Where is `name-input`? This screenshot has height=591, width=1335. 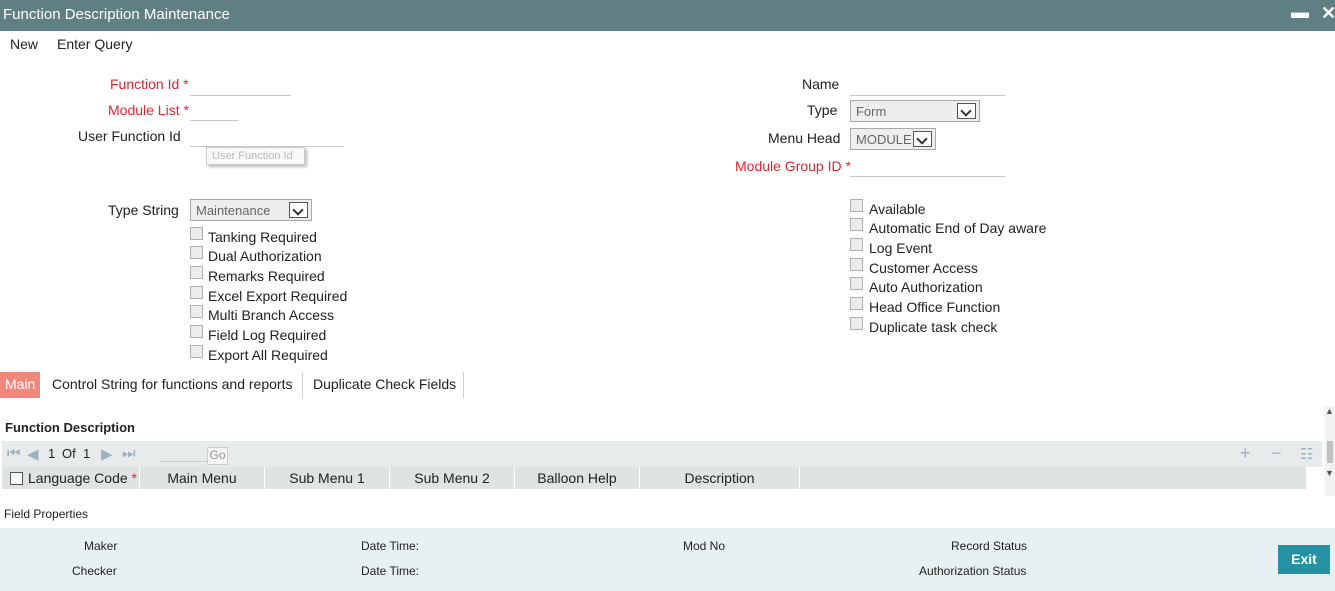 name-input is located at coordinates (927, 86).